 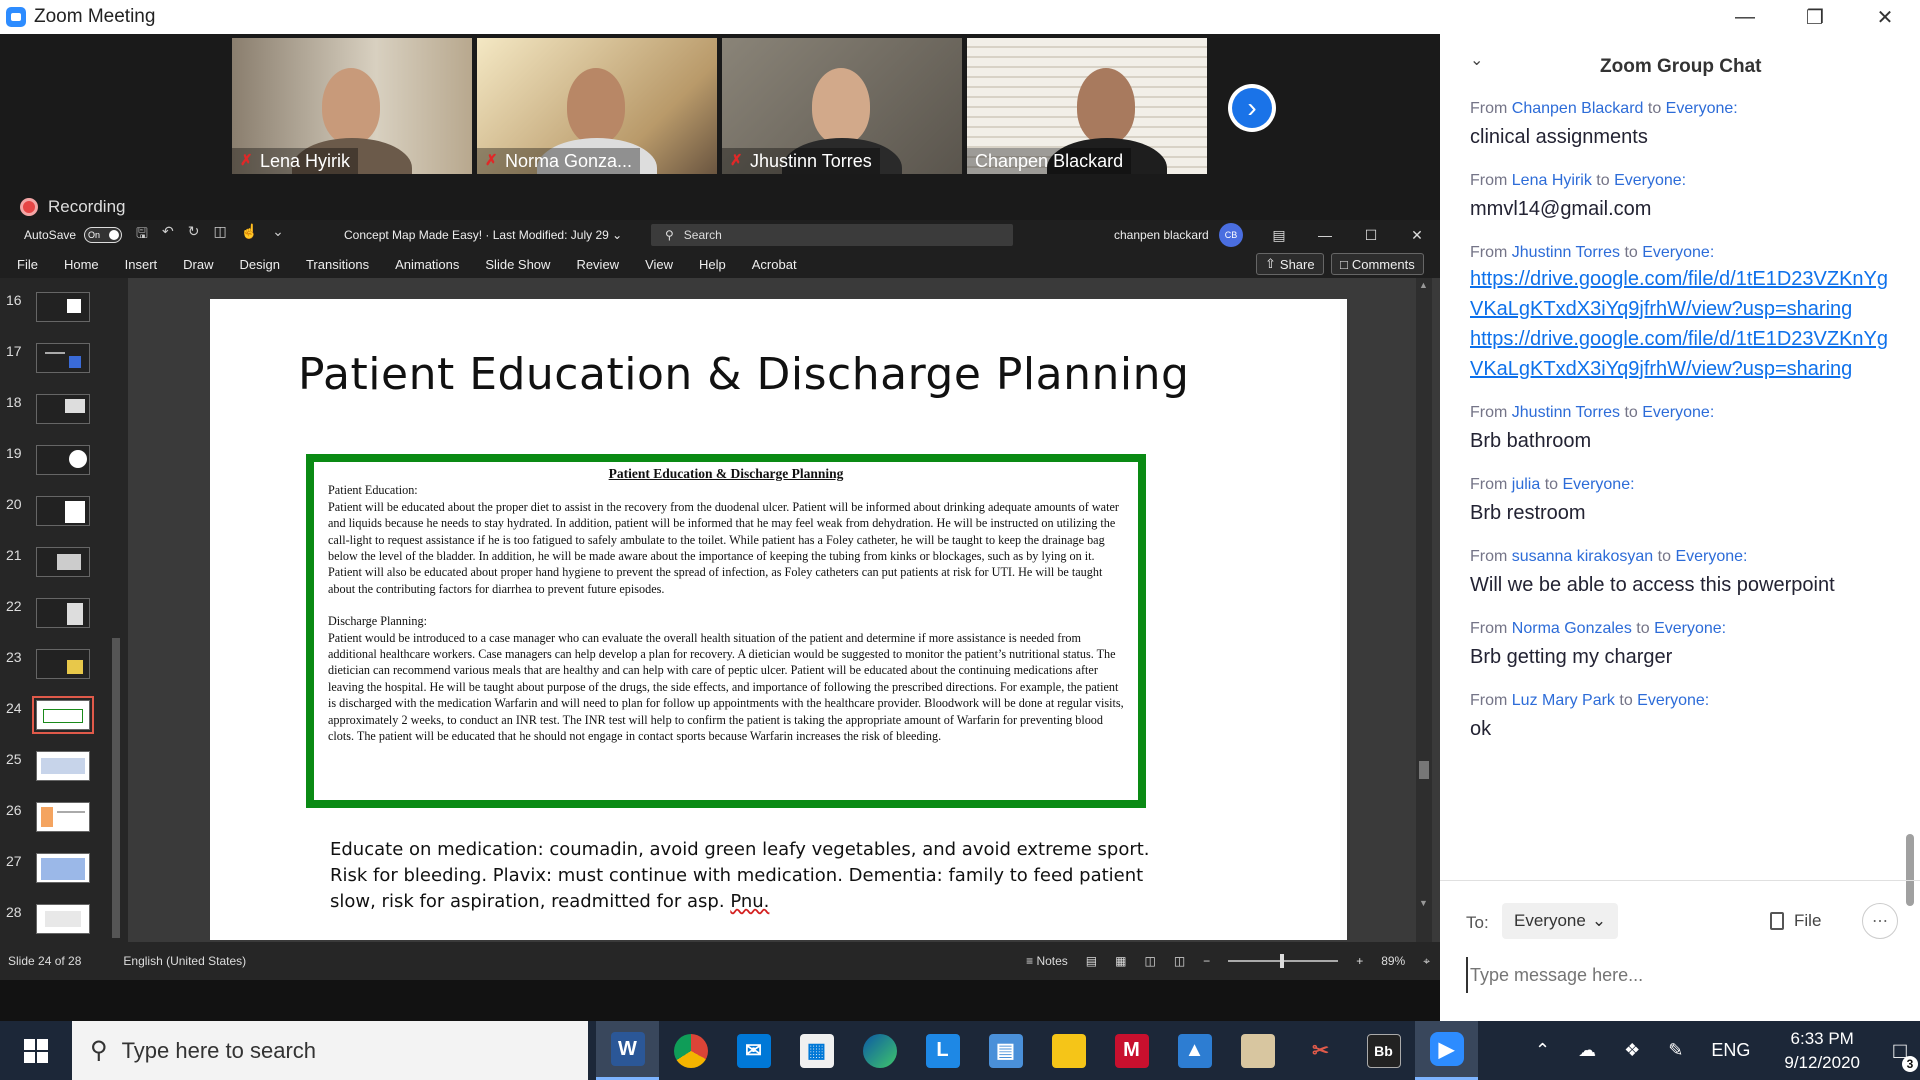 What do you see at coordinates (141, 264) in the screenshot?
I see `tab-insert: Insert` at bounding box center [141, 264].